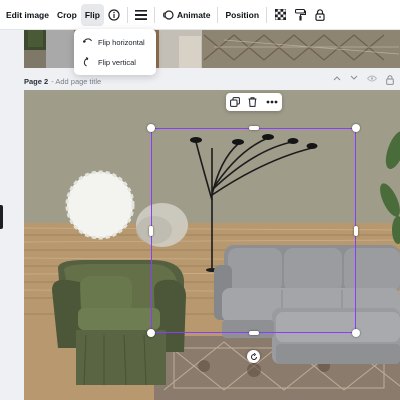  What do you see at coordinates (151, 128) in the screenshot?
I see `resize-handle-top-left` at bounding box center [151, 128].